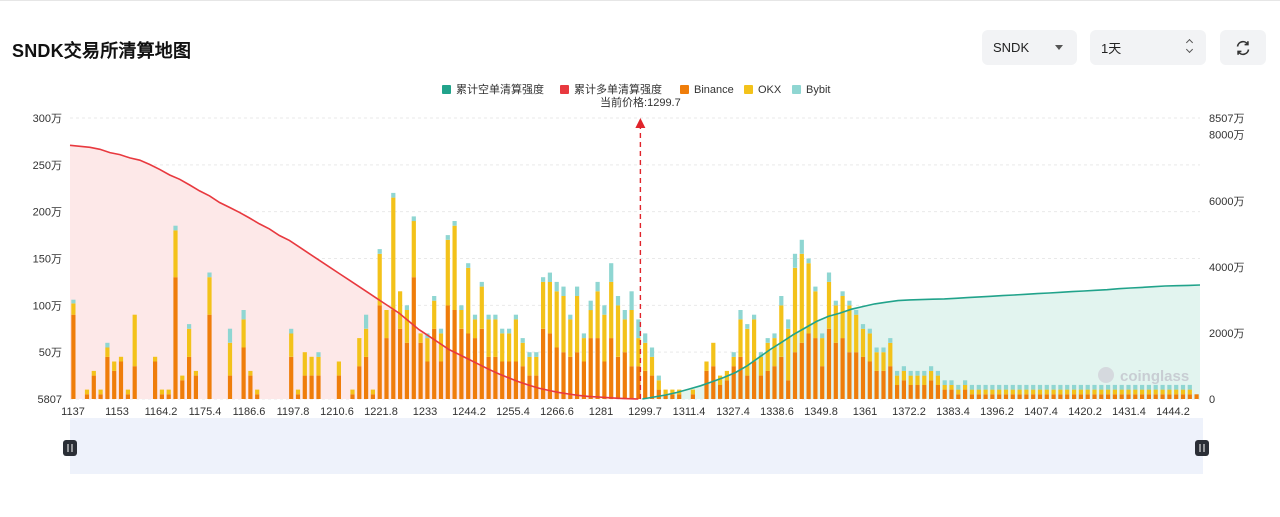  I want to click on y-left-tick-label: 300万, so click(47, 119).